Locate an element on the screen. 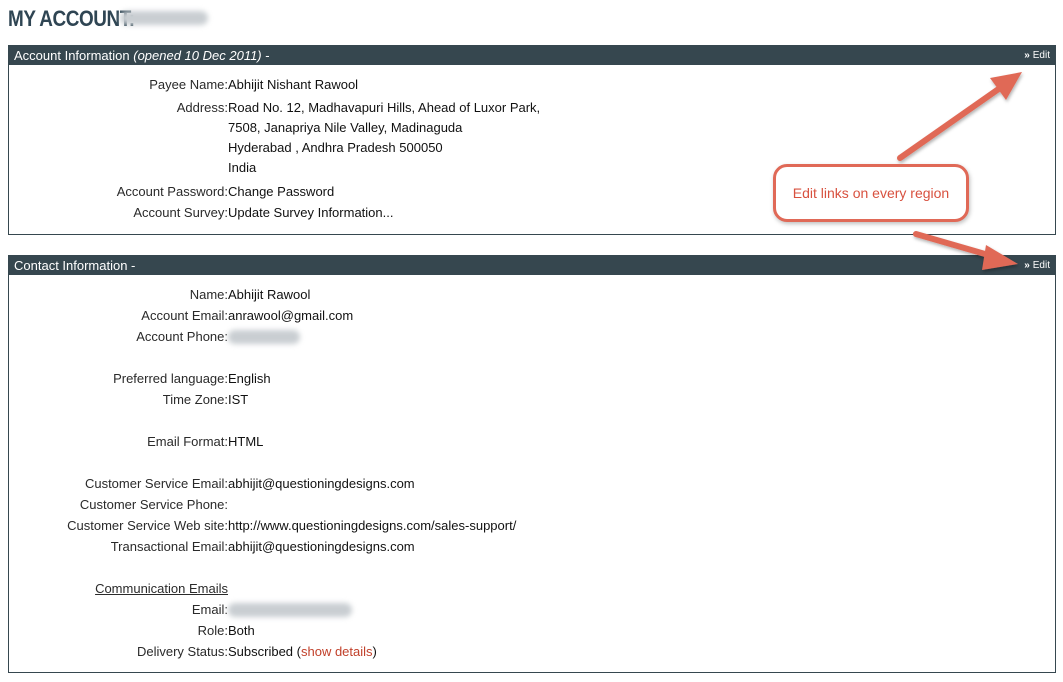 This screenshot has height=682, width=1063. time-zone-value: IST is located at coordinates (238, 399).